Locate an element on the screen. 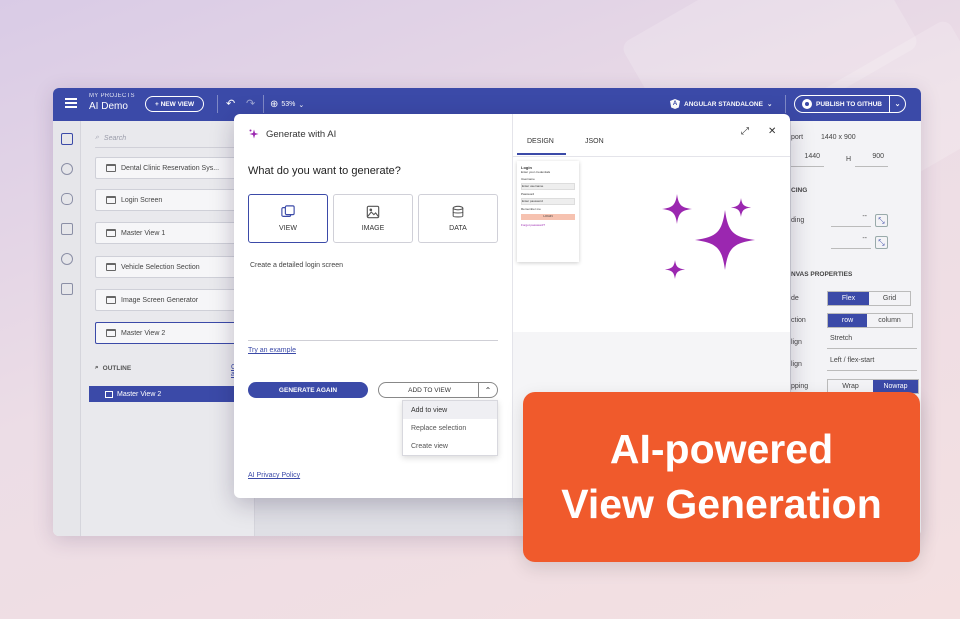 Image resolution: width=960 pixels, height=619 pixels. data-type-card: DATA is located at coordinates (458, 218).